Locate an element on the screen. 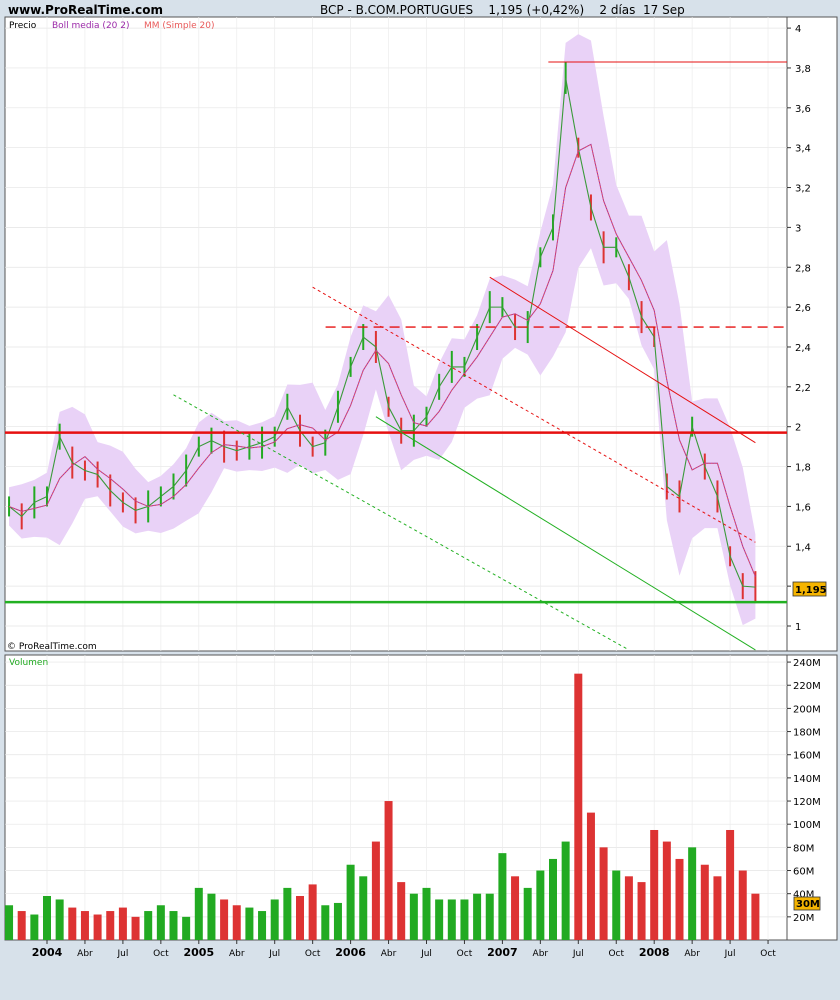 This screenshot has width=840, height=1000. price-tick-label: 1,4 is located at coordinates (803, 547).